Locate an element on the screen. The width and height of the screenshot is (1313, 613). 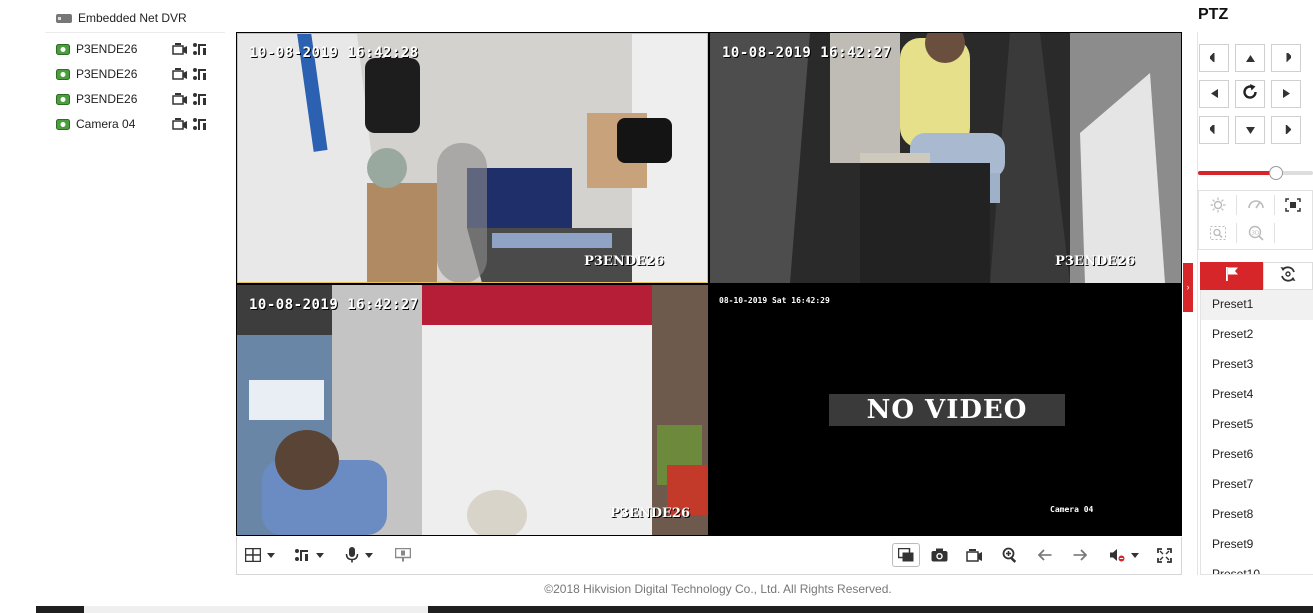
wiper-button is located at coordinates (1256, 207).